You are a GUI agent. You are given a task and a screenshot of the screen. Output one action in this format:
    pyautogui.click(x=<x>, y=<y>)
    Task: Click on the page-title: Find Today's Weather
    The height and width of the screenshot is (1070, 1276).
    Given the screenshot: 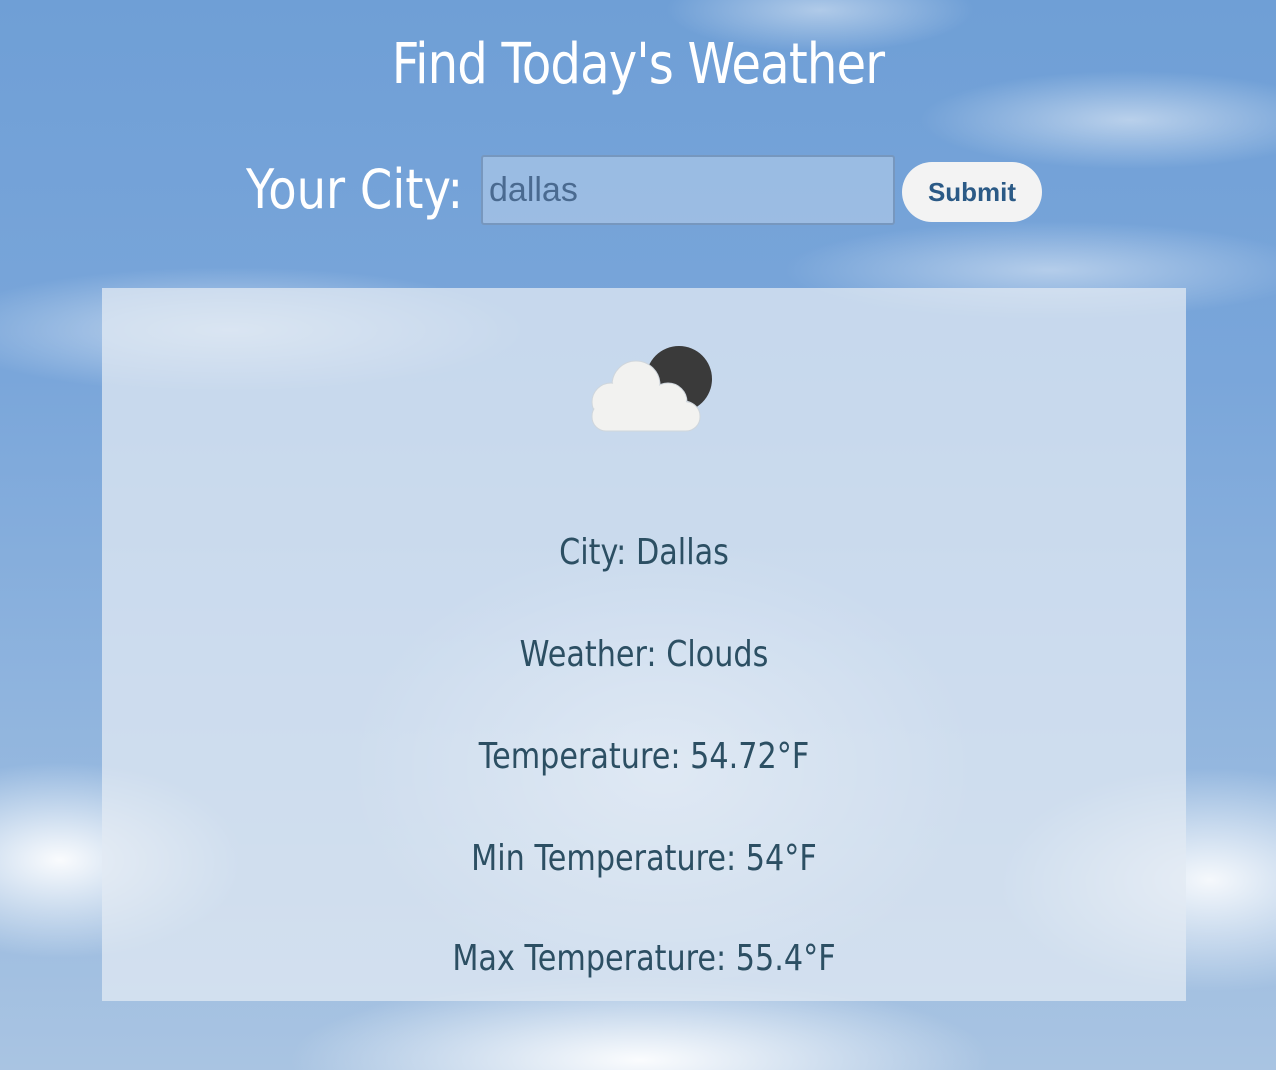 What is the action you would take?
    pyautogui.click(x=638, y=64)
    